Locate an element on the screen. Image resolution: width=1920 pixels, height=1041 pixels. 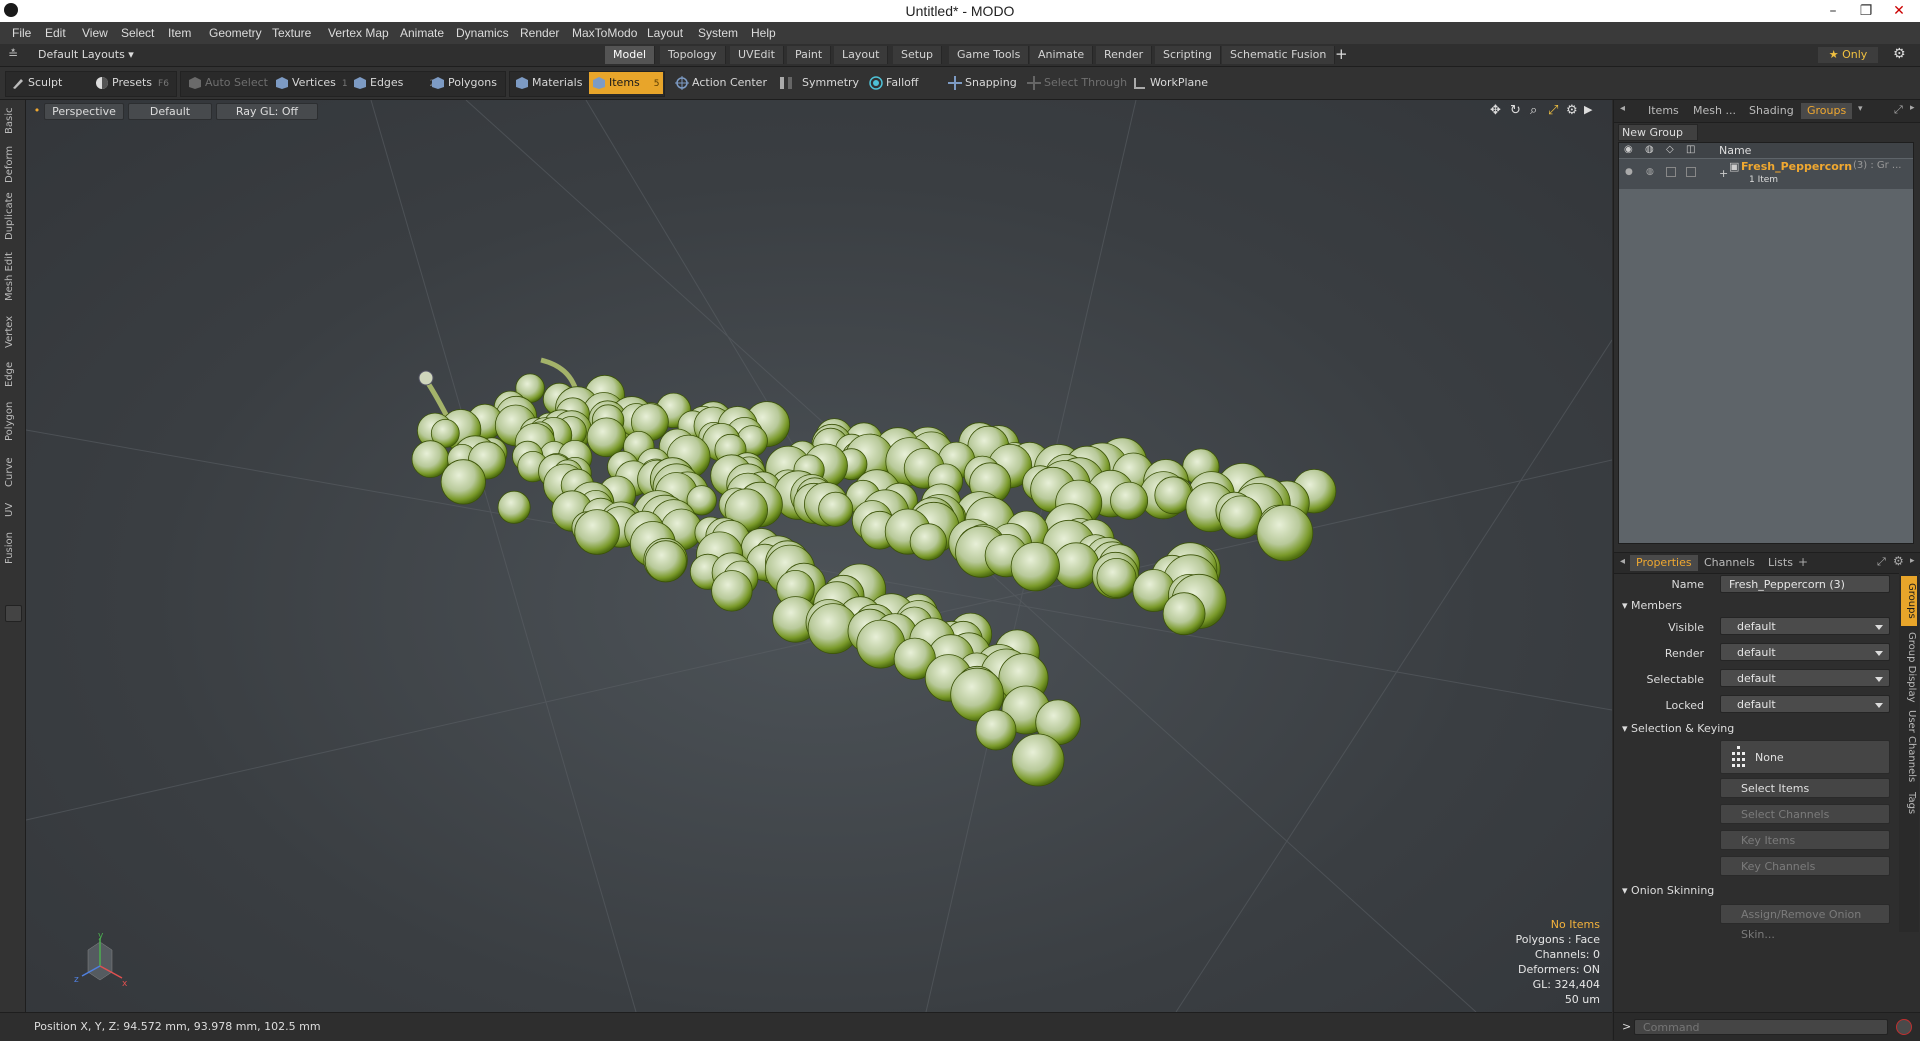
materials-button: Materials is located at coordinates (547, 83).